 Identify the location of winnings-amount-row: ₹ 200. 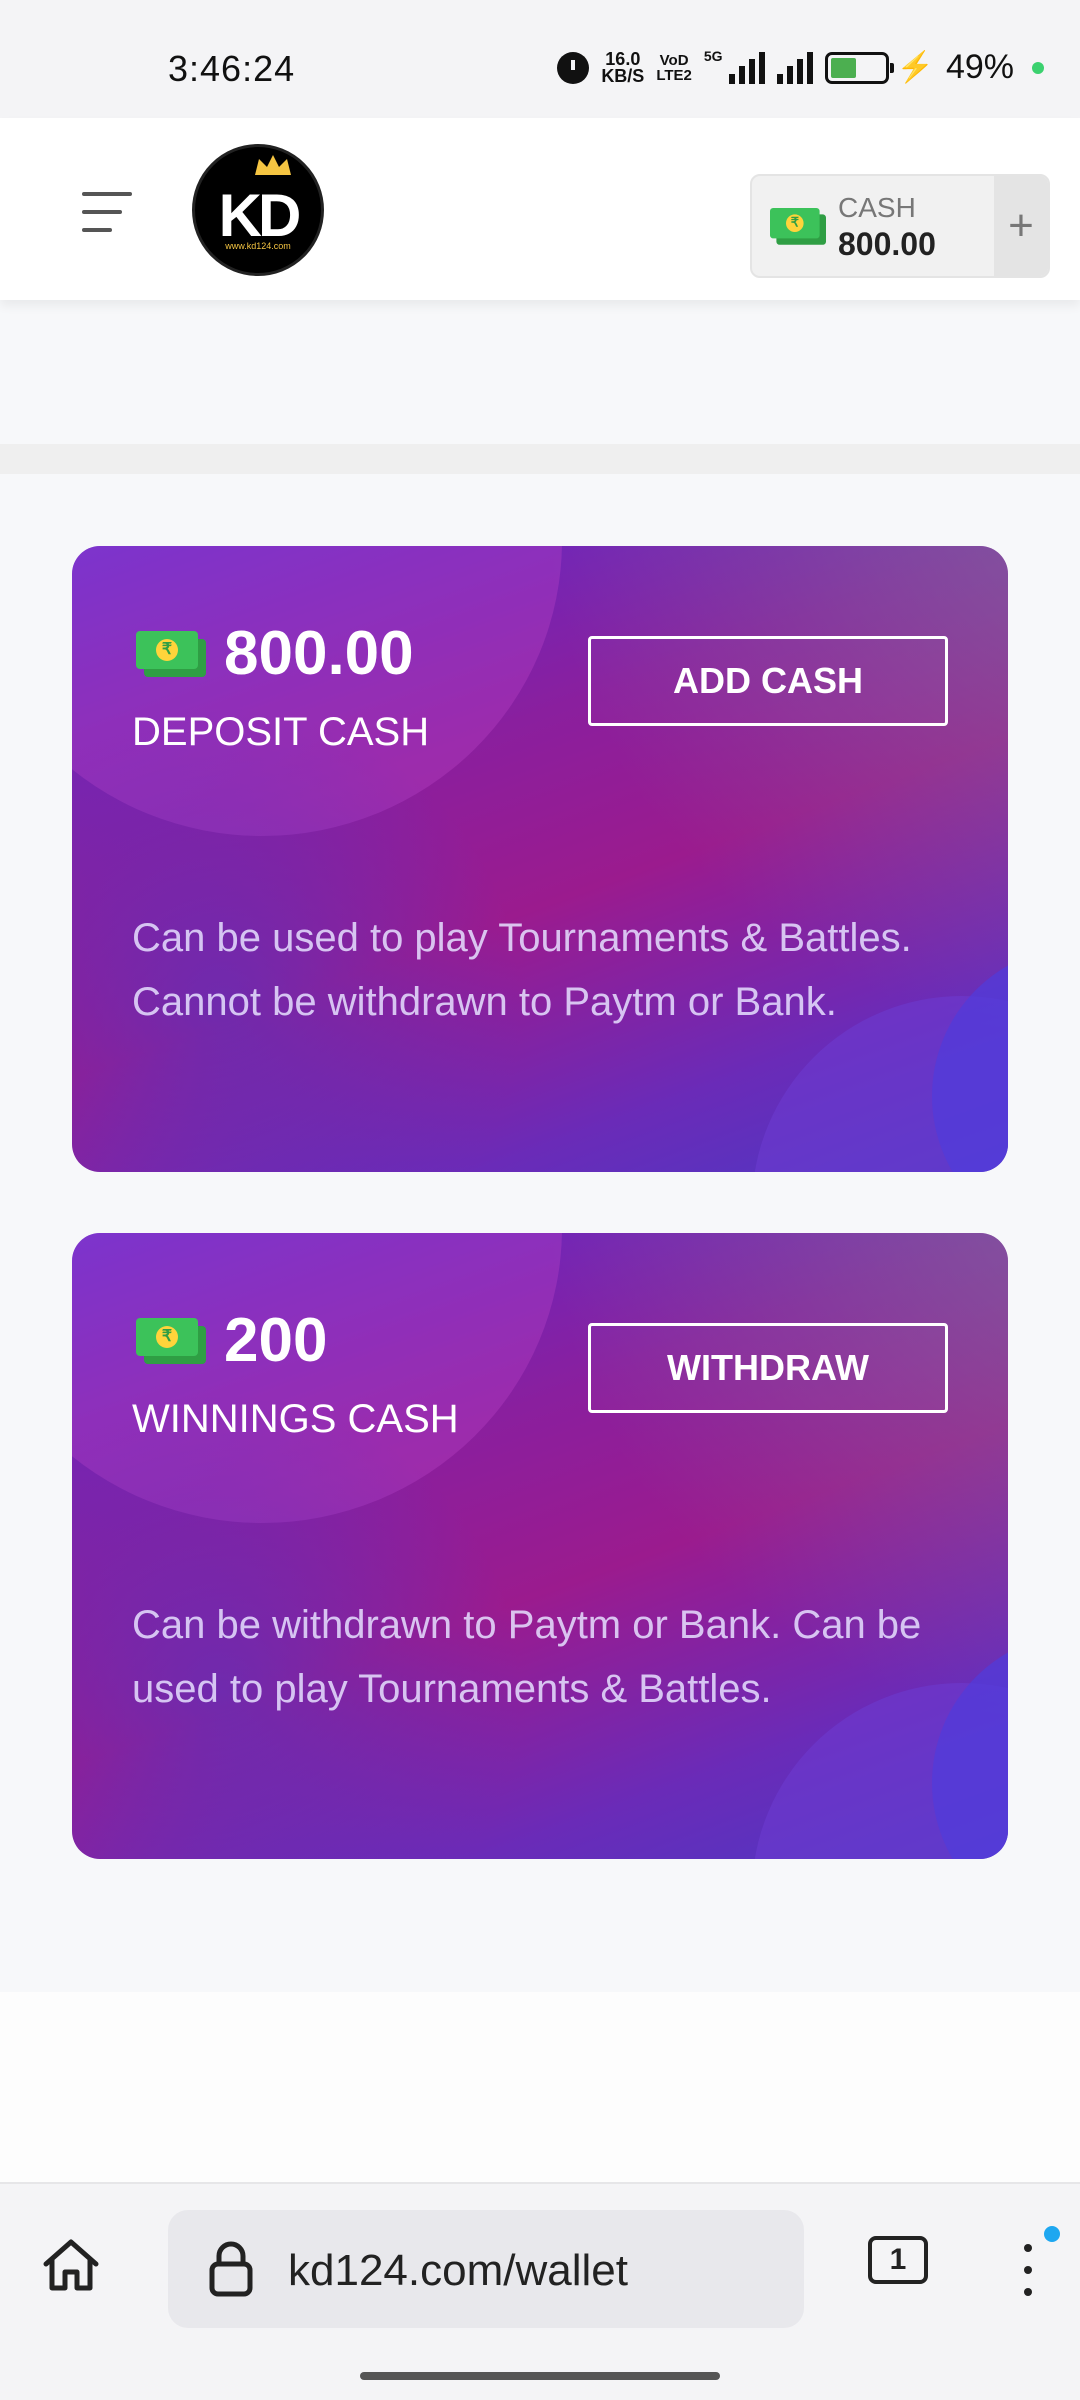
(231, 1340).